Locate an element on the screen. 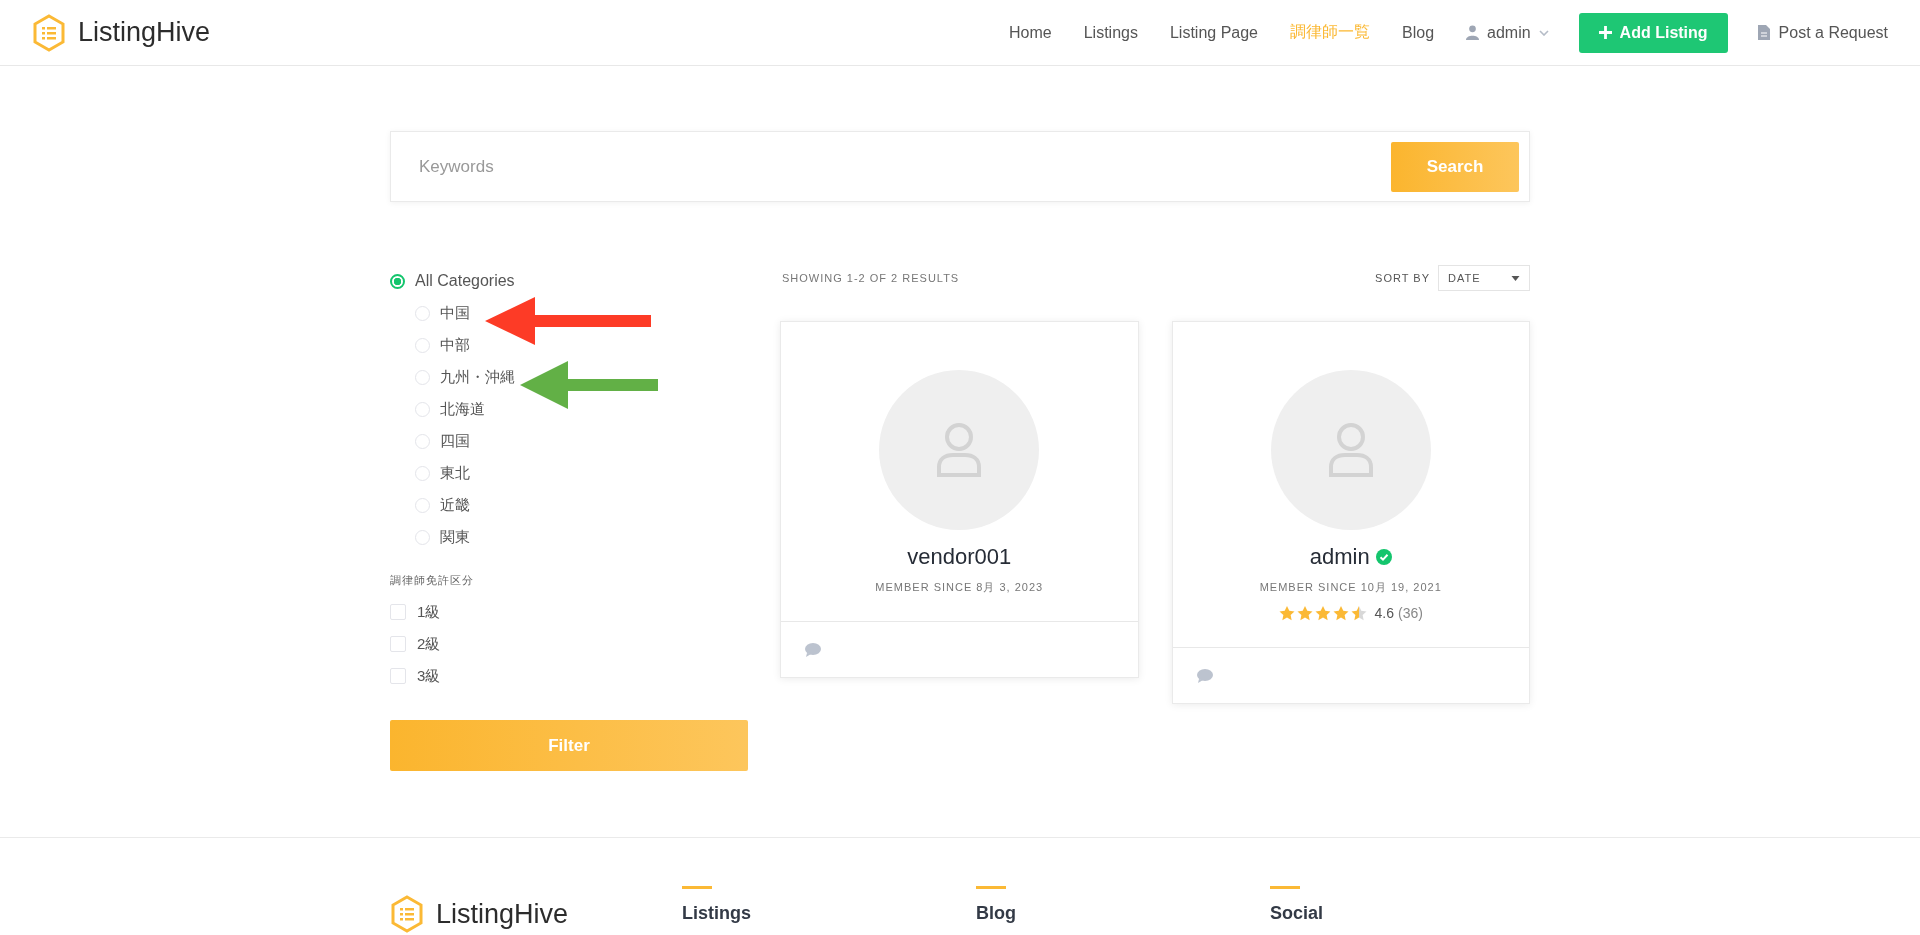  category-label: 四国 is located at coordinates (455, 441).